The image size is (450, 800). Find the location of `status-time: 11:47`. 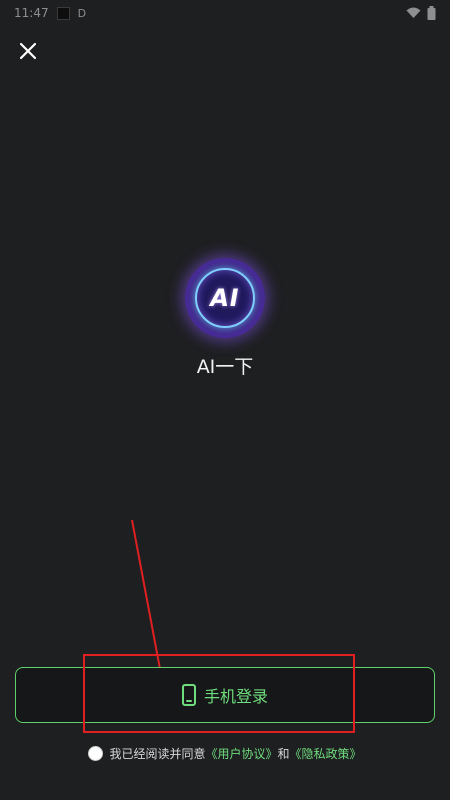

status-time: 11:47 is located at coordinates (31, 13).